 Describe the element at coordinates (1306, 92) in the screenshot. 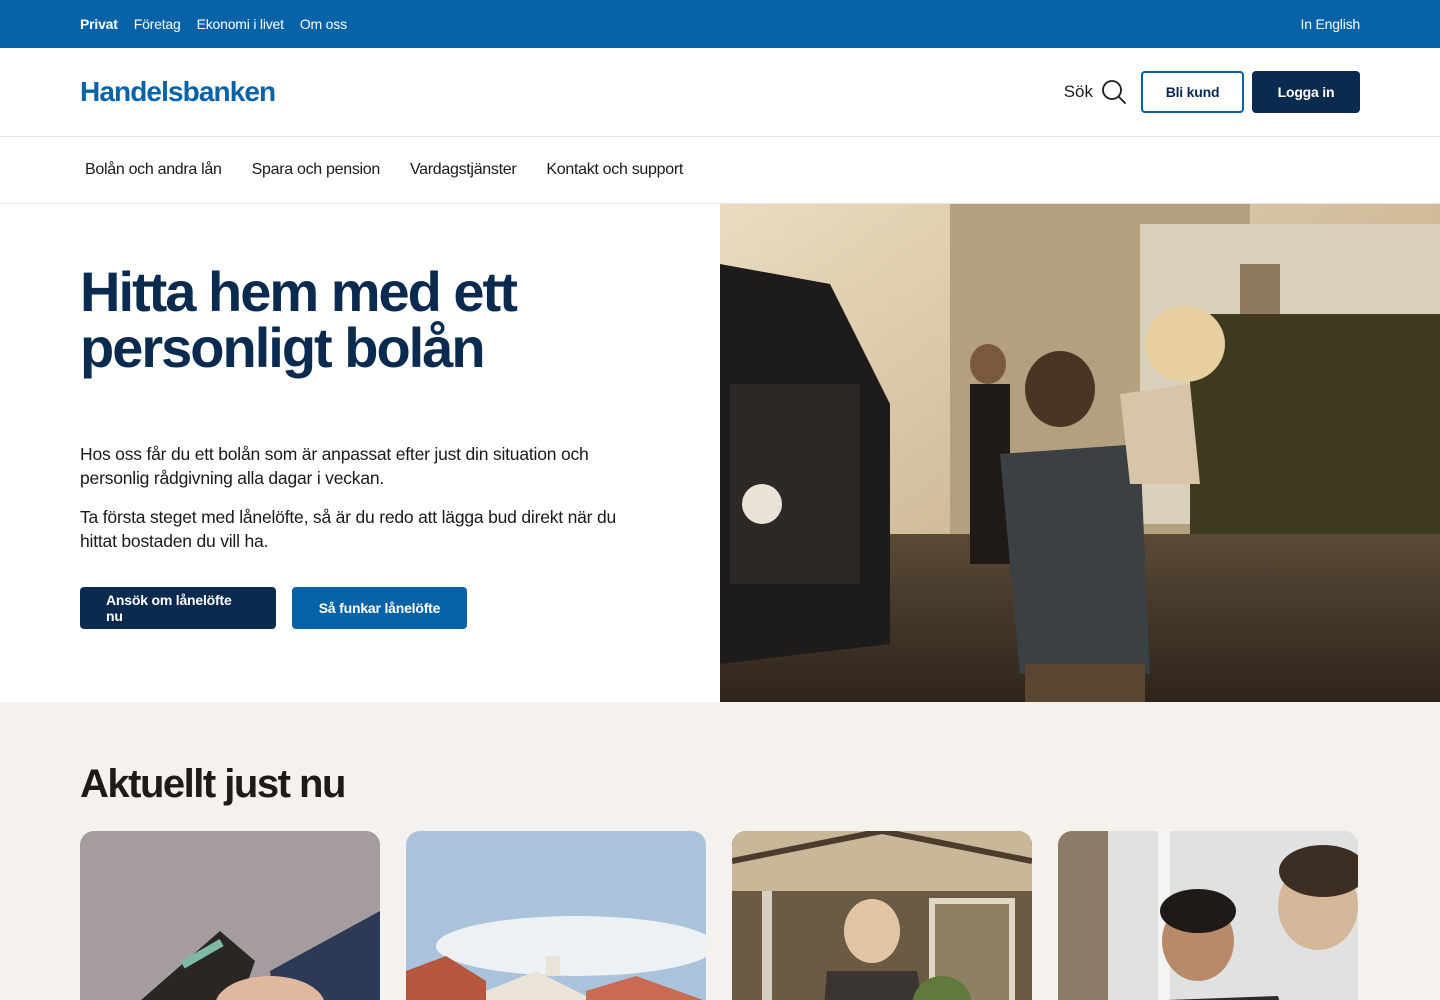

I see `login-button: Logga in` at that location.